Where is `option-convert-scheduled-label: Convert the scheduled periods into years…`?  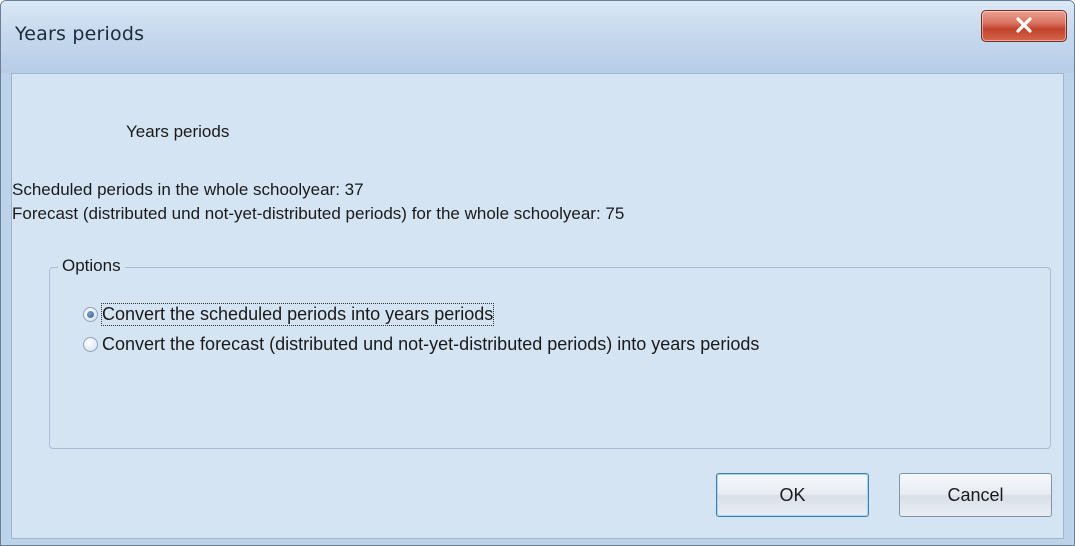
option-convert-scheduled-label: Convert the scheduled periods into years… is located at coordinates (297, 314).